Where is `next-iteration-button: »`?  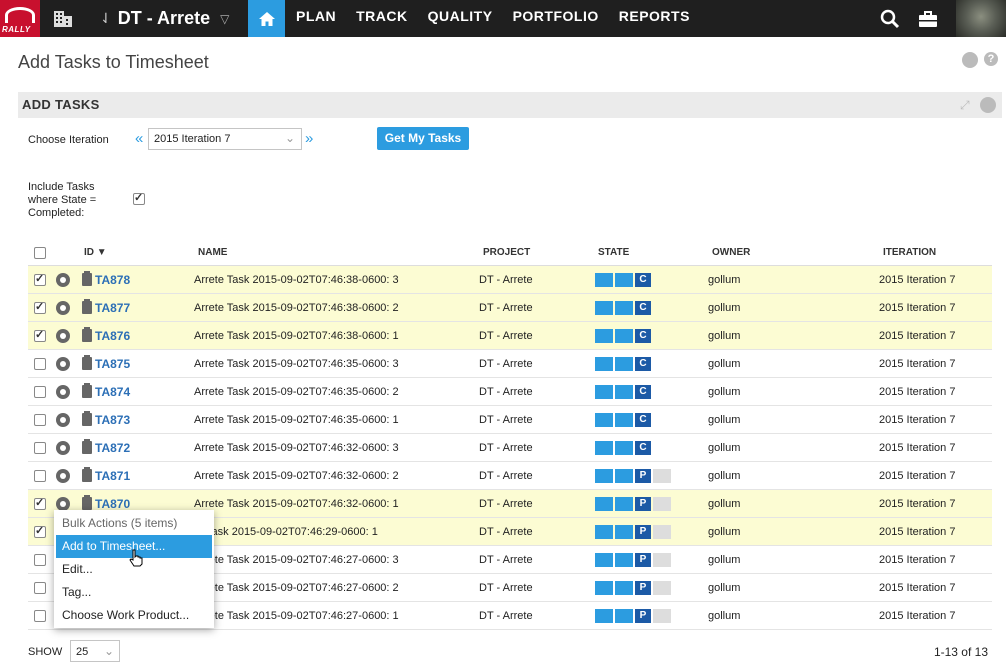 next-iteration-button: » is located at coordinates (309, 138).